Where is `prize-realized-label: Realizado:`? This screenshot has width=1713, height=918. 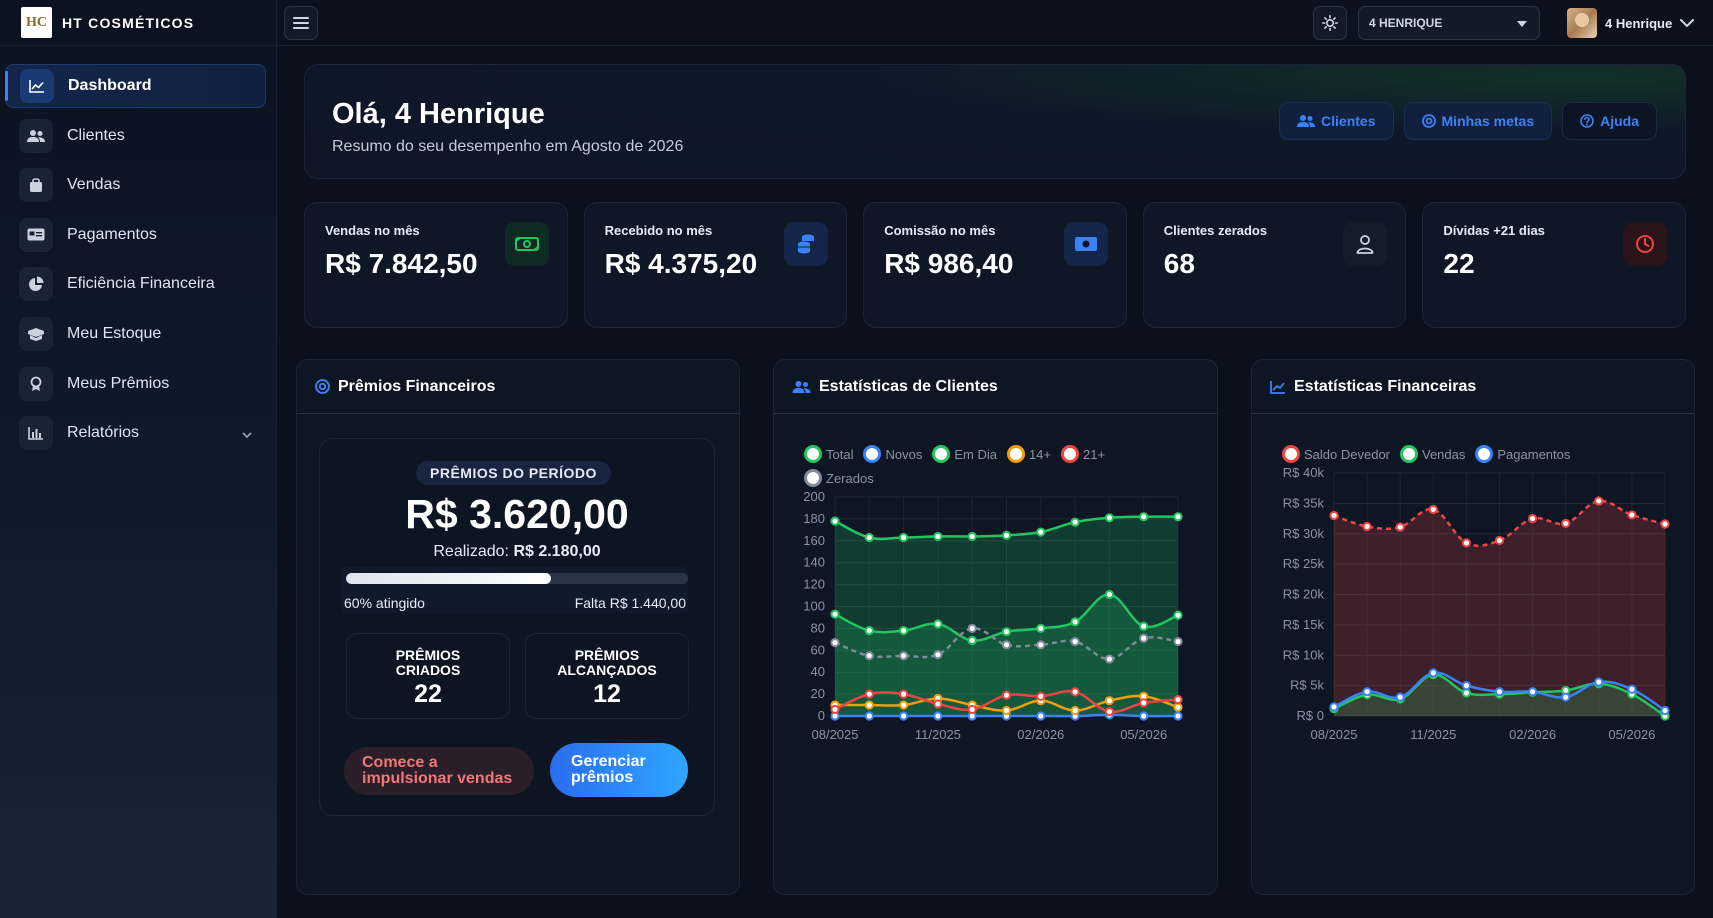
prize-realized-label: Realizado: is located at coordinates (471, 551).